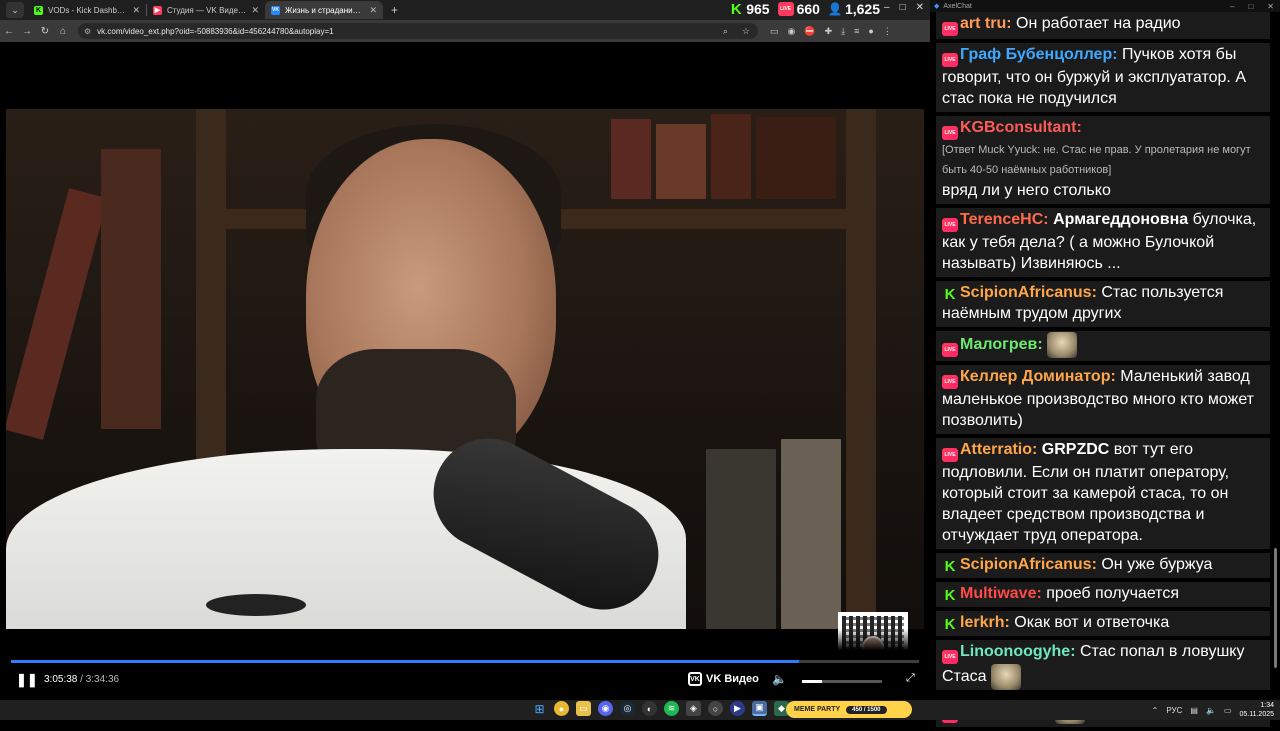  I want to click on extension-icon: ◉, so click(792, 31).